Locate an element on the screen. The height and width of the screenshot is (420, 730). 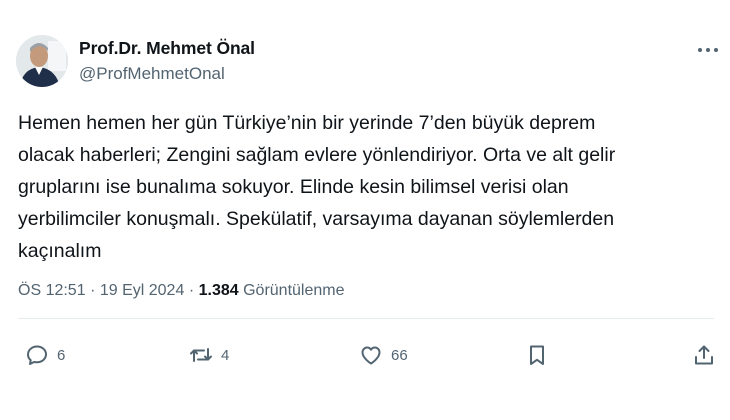
retweet-count: 4 is located at coordinates (225, 355).